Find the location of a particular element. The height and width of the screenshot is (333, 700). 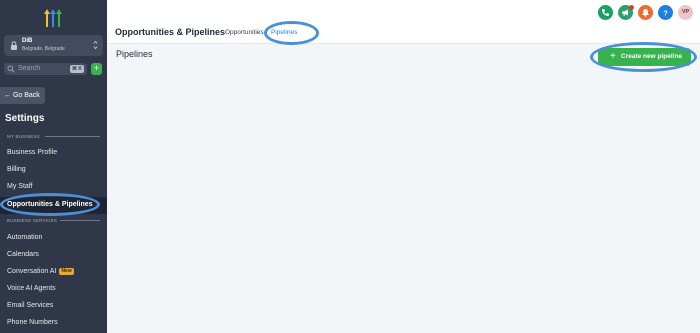

phone-icon is located at coordinates (605, 12).